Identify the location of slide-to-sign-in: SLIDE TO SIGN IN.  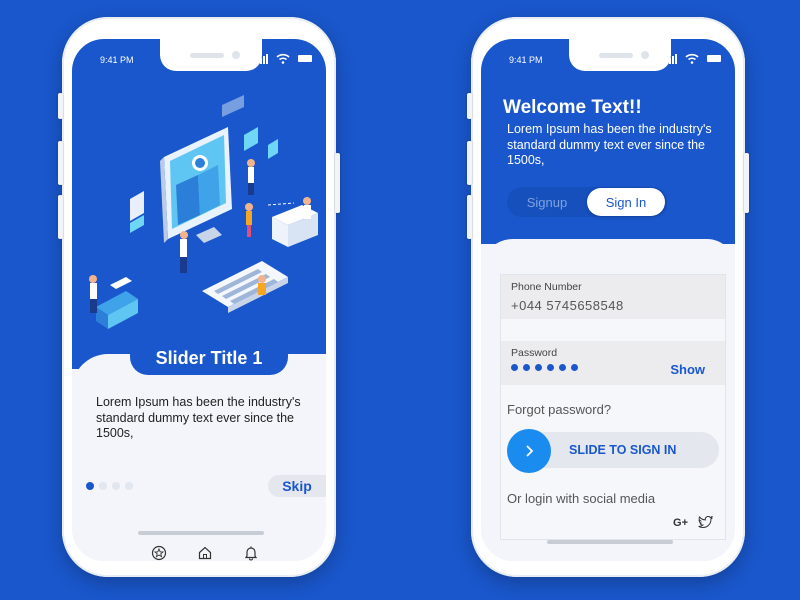
(613, 451).